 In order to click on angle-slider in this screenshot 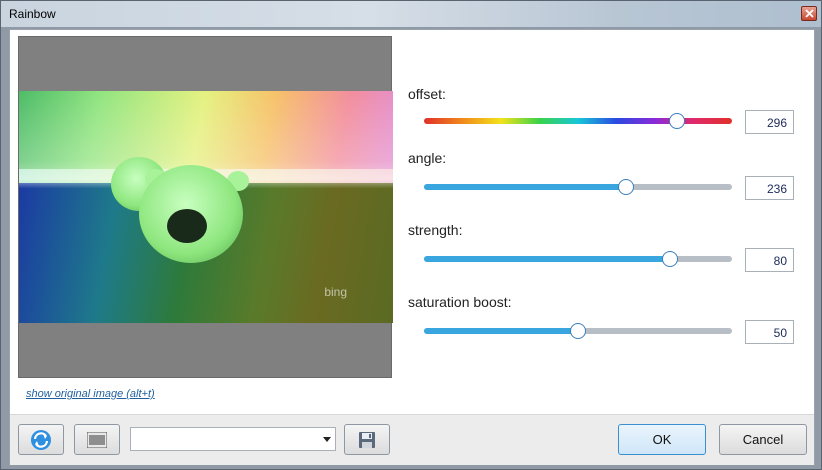, I will do `click(578, 187)`.